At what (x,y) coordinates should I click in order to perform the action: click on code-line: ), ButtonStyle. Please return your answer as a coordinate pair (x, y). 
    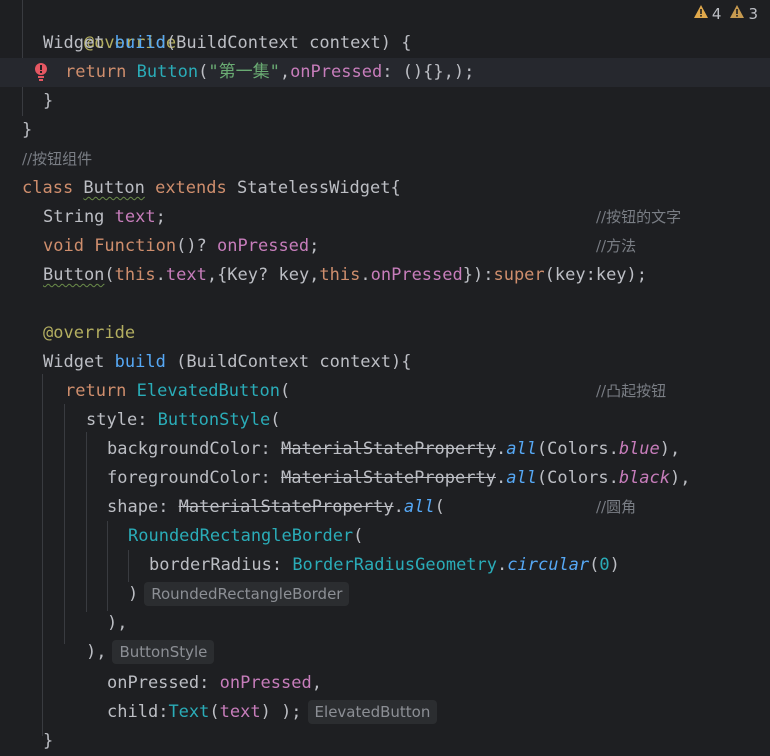
    Looking at the image, I should click on (150, 652).